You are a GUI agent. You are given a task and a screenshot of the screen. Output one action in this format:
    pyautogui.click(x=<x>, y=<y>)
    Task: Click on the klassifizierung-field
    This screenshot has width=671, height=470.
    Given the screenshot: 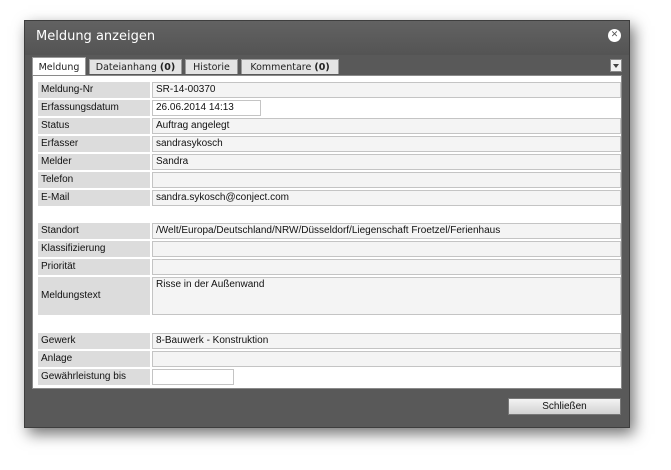 What is the action you would take?
    pyautogui.click(x=386, y=249)
    